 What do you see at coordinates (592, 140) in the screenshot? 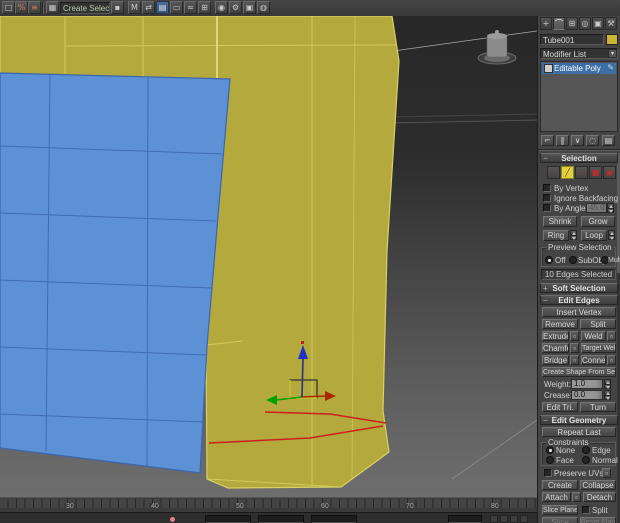
I see `remove-modifier-button: ◌` at bounding box center [592, 140].